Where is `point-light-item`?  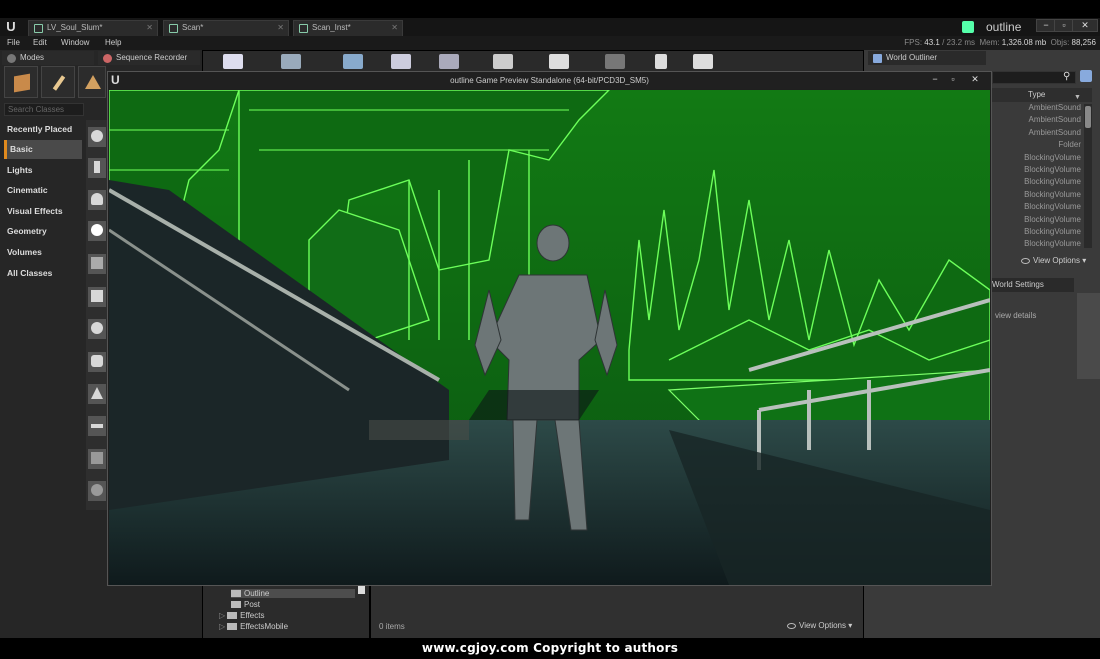
point-light-item is located at coordinates (97, 231).